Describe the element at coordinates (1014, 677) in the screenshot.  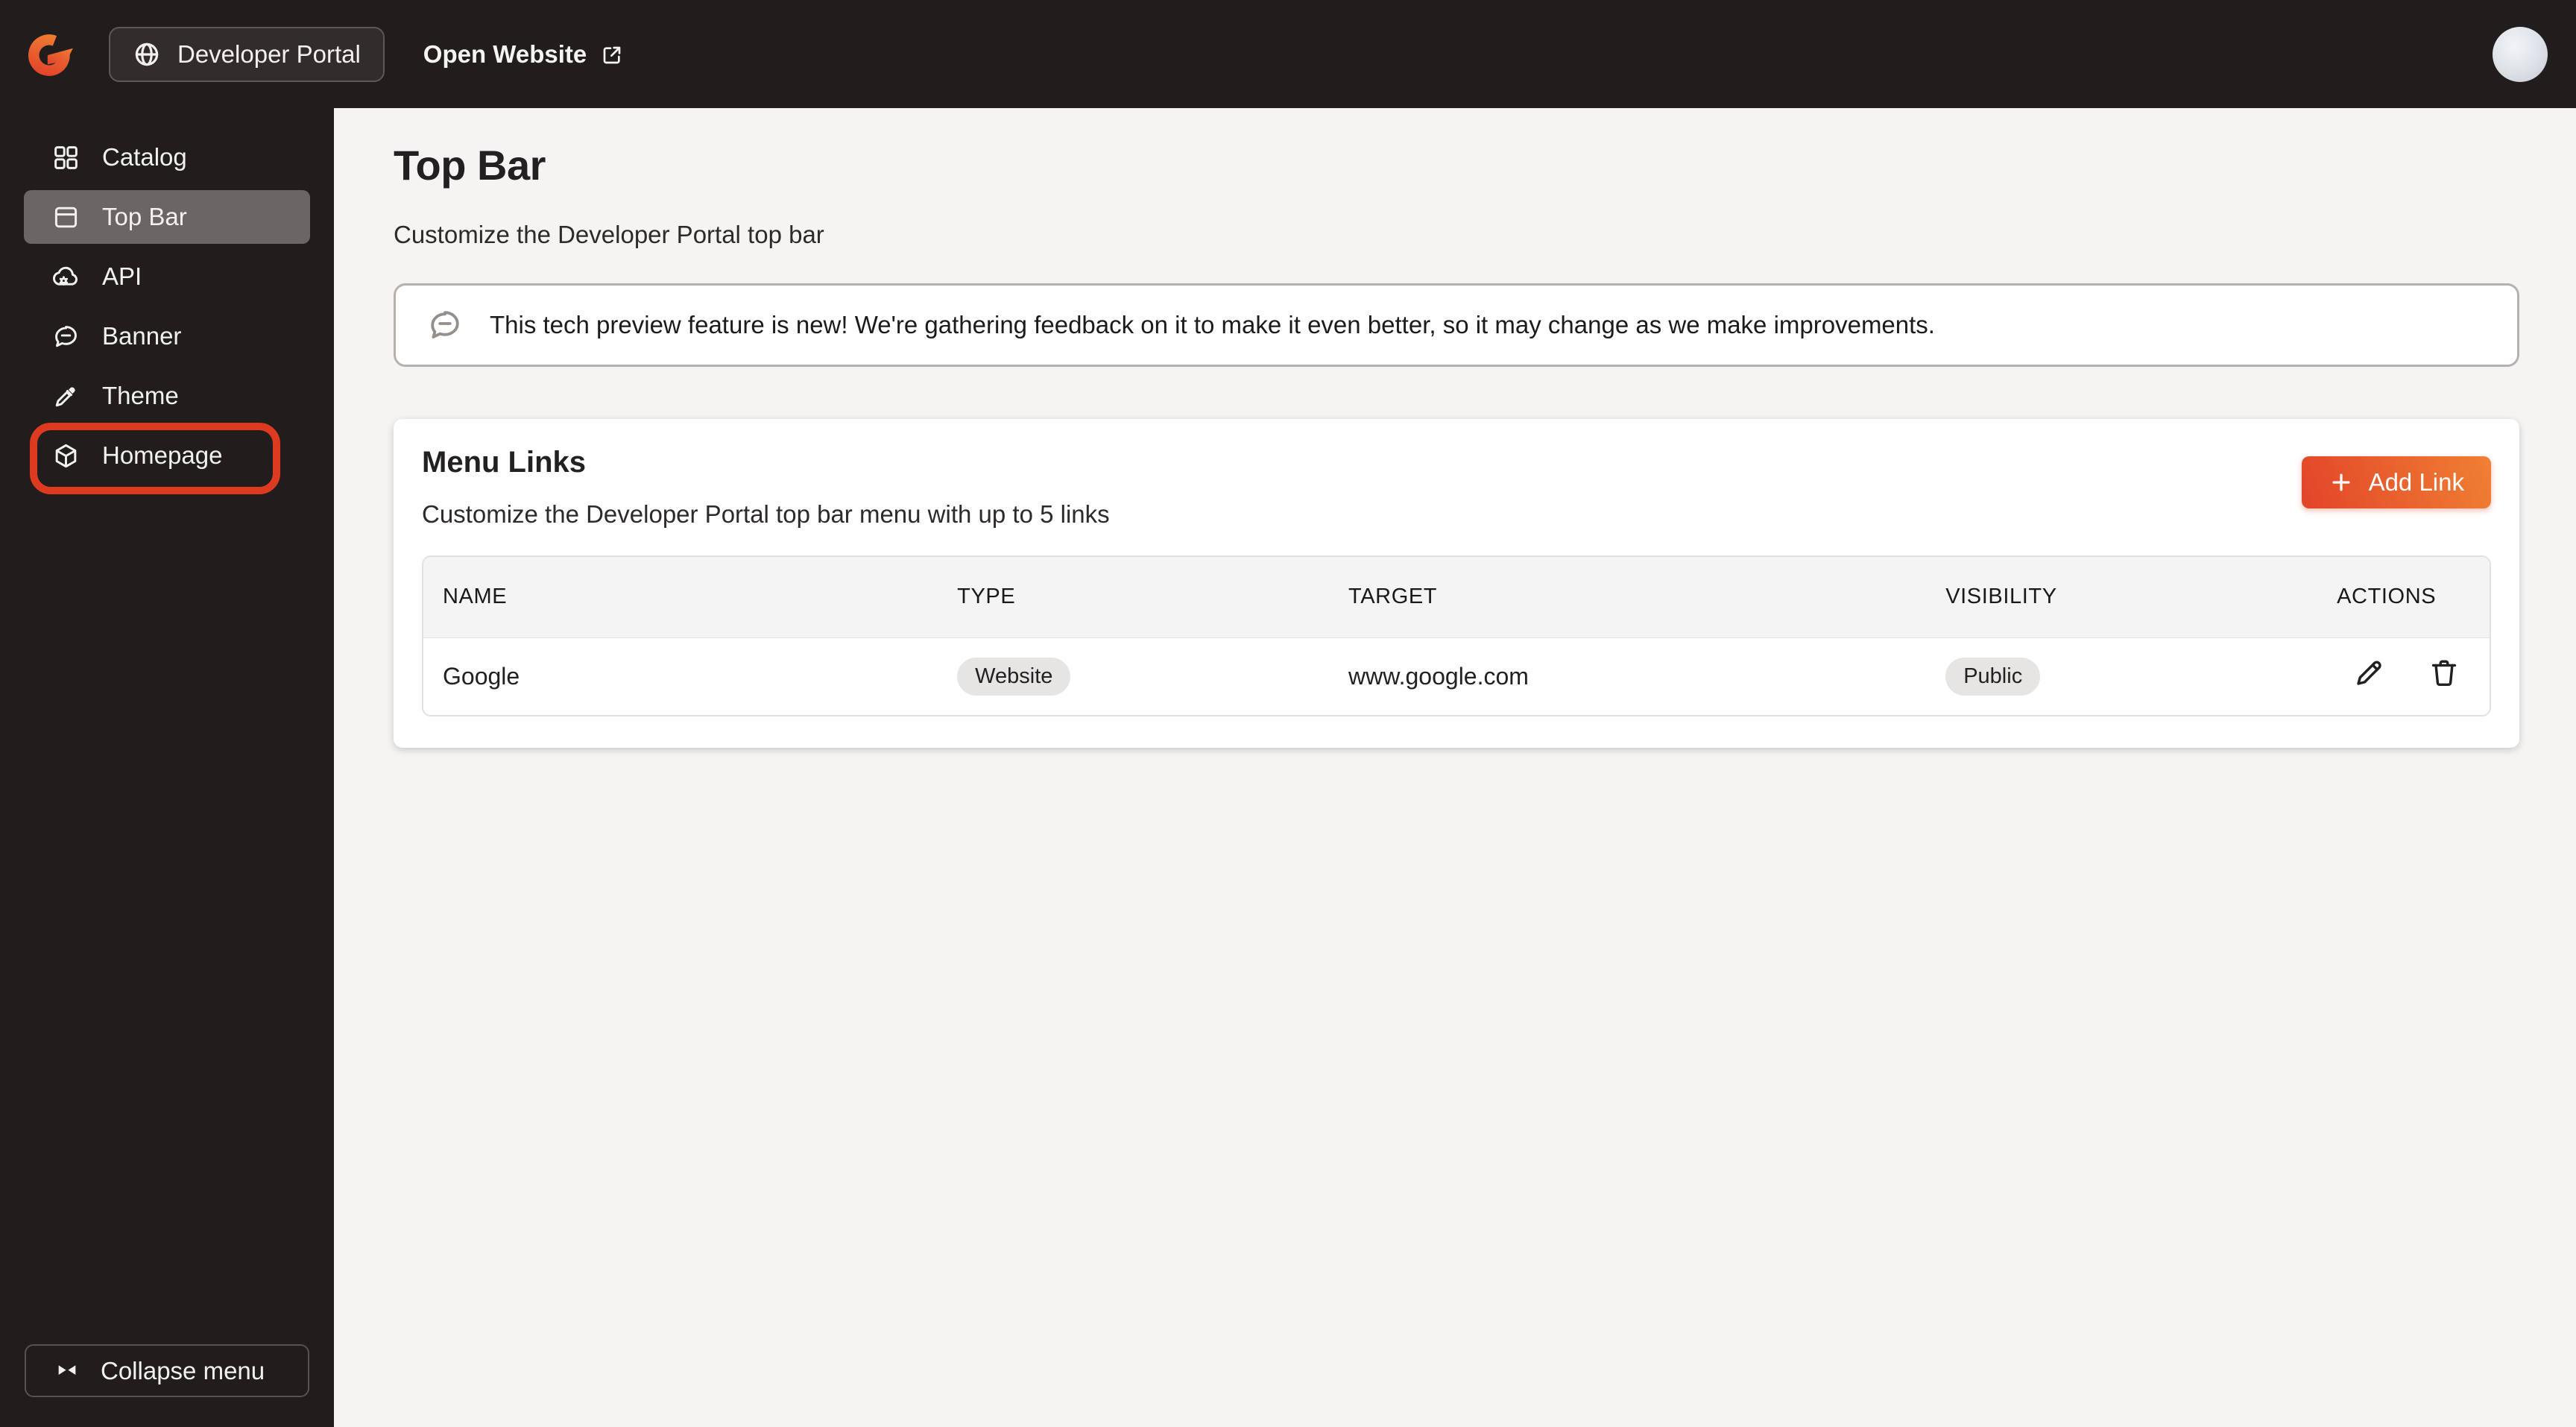
I see `type-badge: Website` at that location.